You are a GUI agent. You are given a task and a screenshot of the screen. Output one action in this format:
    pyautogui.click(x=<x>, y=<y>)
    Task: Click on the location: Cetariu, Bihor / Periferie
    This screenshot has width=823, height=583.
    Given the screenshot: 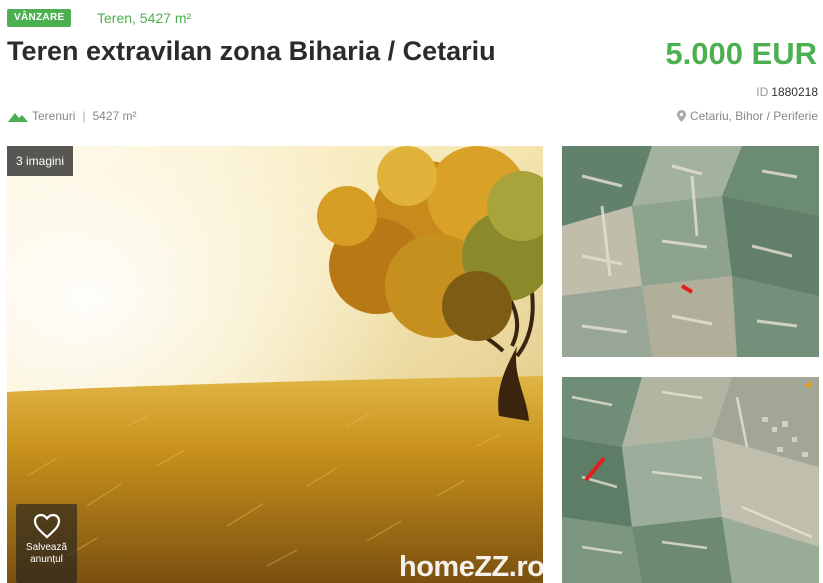 What is the action you would take?
    pyautogui.click(x=747, y=116)
    